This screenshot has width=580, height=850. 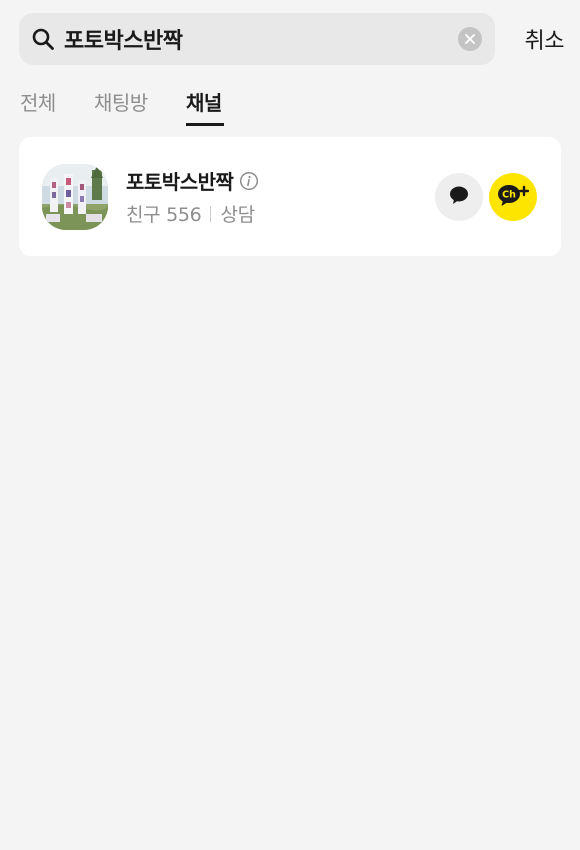 I want to click on consult-label: 상담, so click(x=237, y=215).